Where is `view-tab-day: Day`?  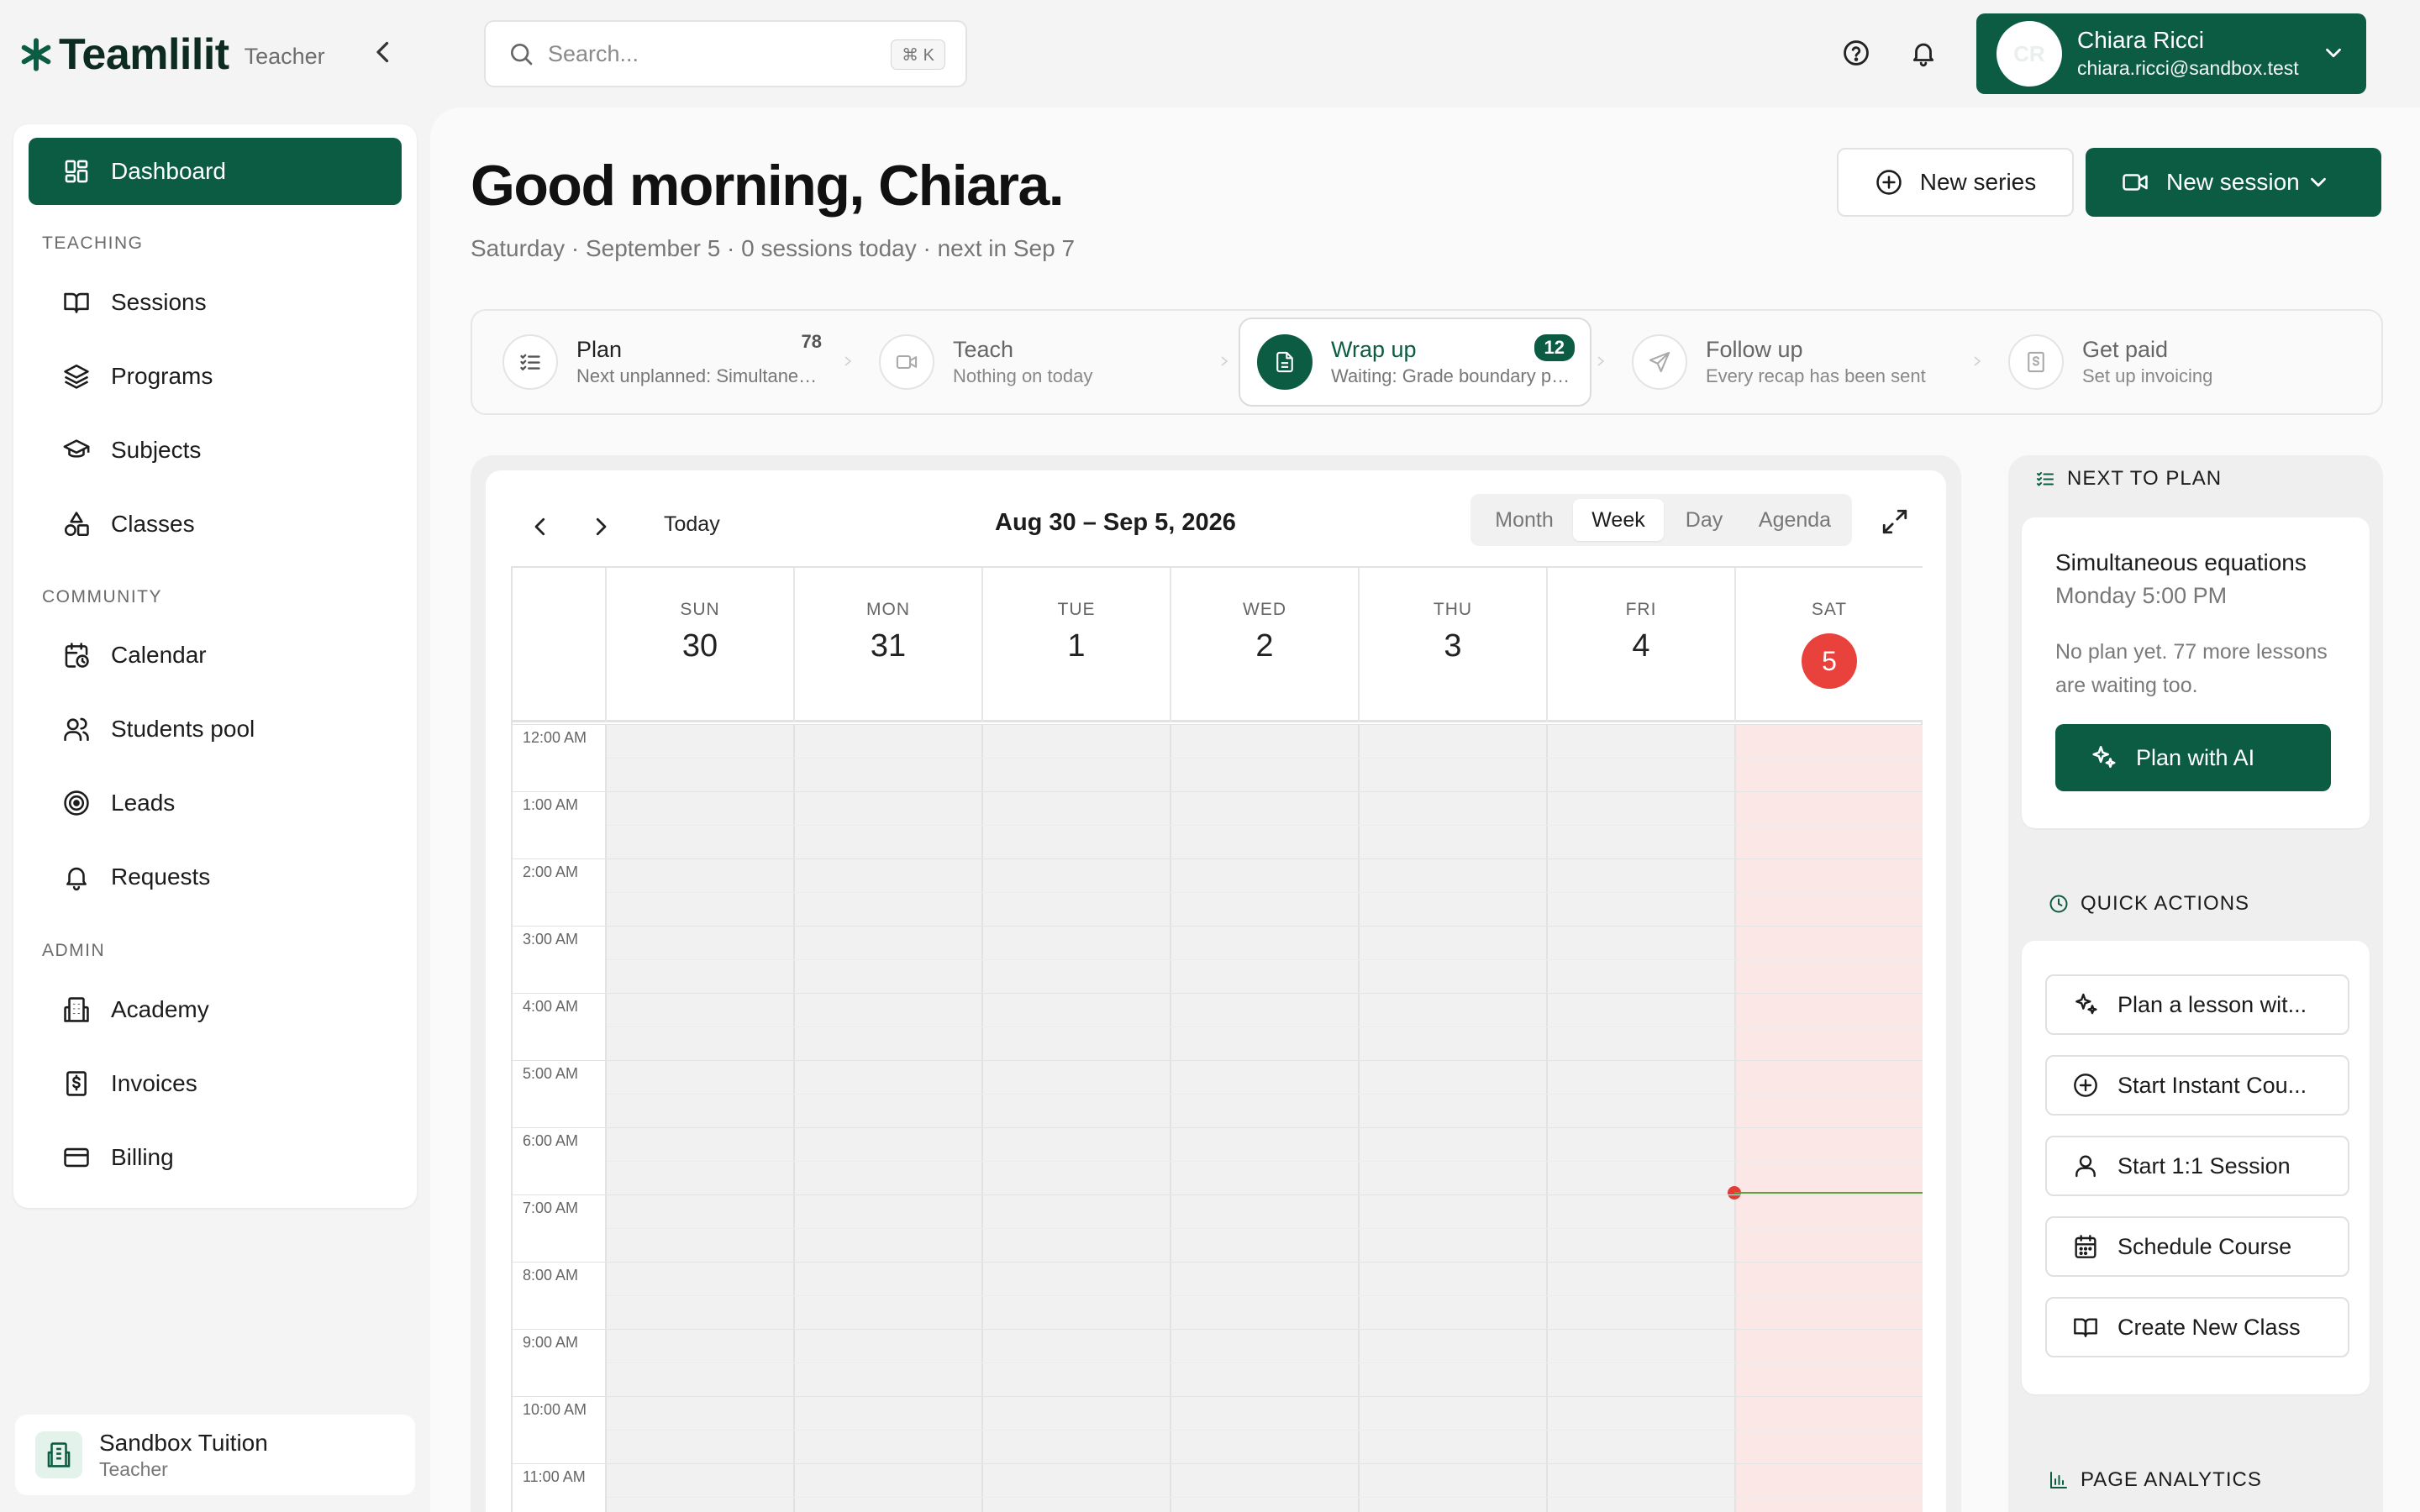
view-tab-day: Day is located at coordinates (1704, 520).